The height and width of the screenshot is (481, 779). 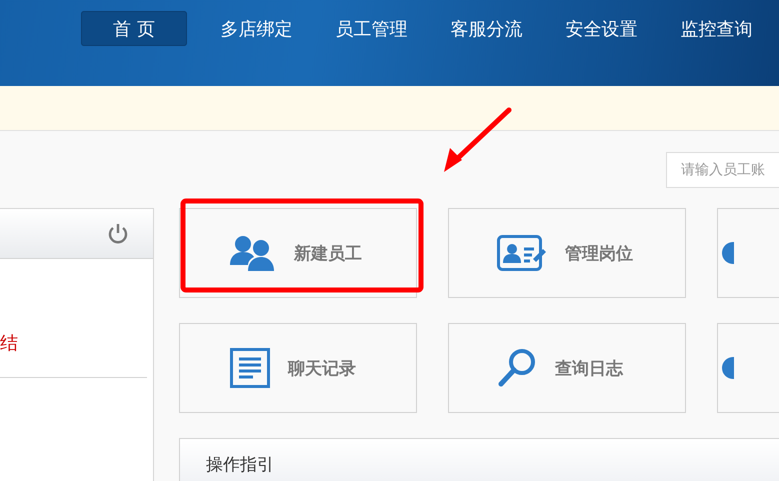 What do you see at coordinates (601, 28) in the screenshot?
I see `nav-tab: 安全设置` at bounding box center [601, 28].